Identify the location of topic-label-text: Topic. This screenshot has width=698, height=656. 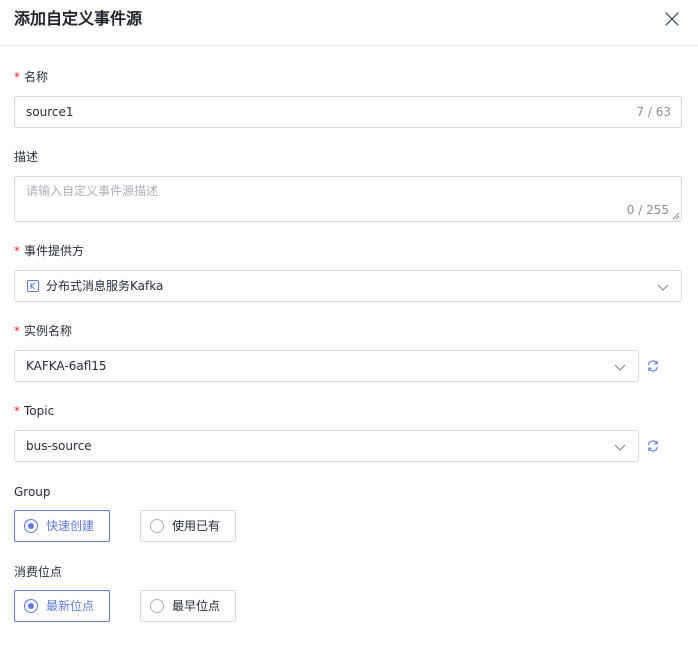
(39, 411).